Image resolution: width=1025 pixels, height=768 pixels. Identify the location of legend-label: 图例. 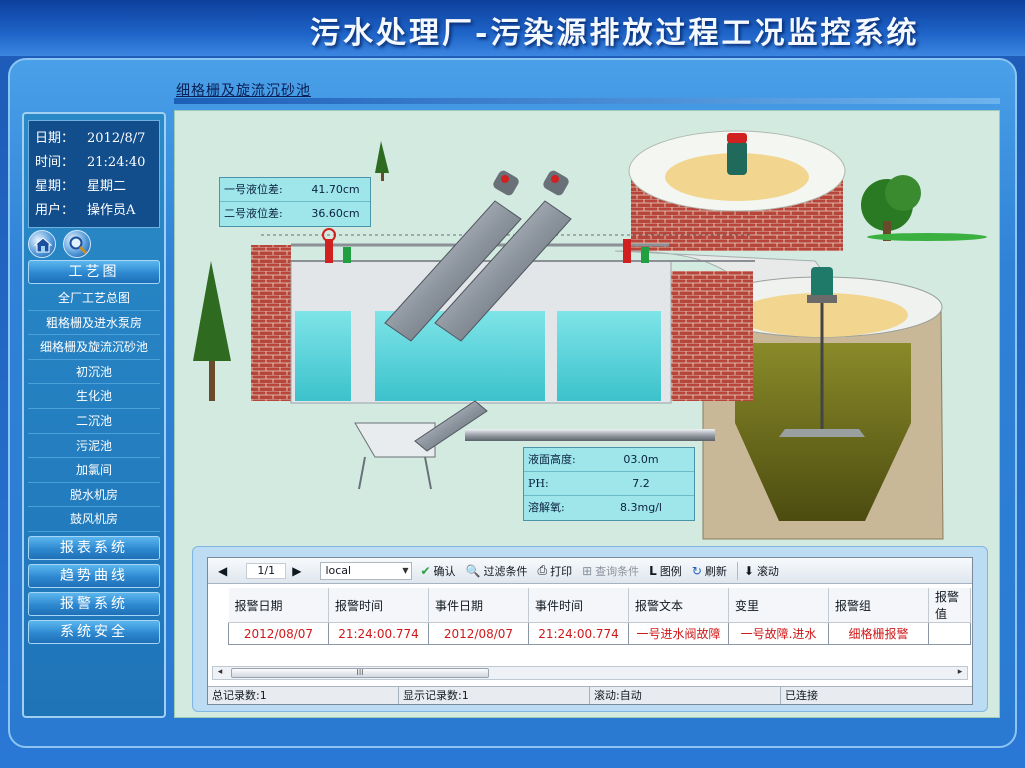
(670, 571).